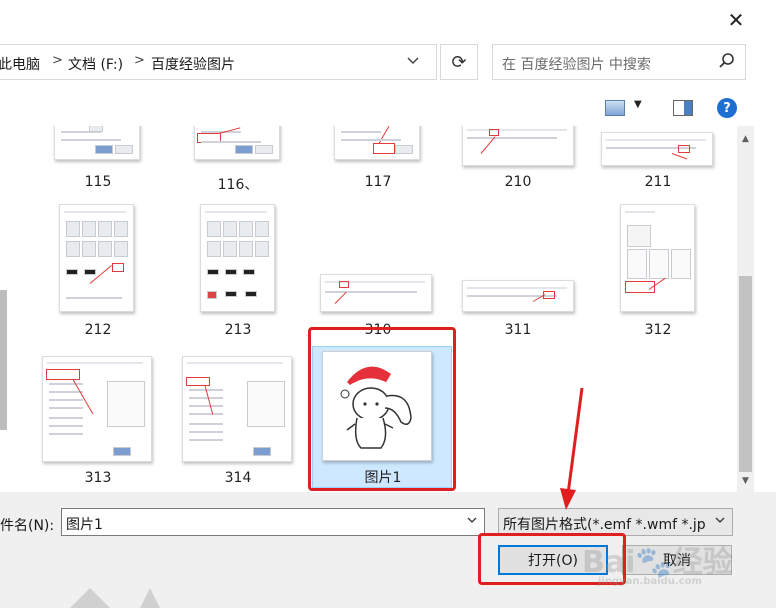  Describe the element at coordinates (98, 478) in the screenshot. I see `file-name: 313` at that location.